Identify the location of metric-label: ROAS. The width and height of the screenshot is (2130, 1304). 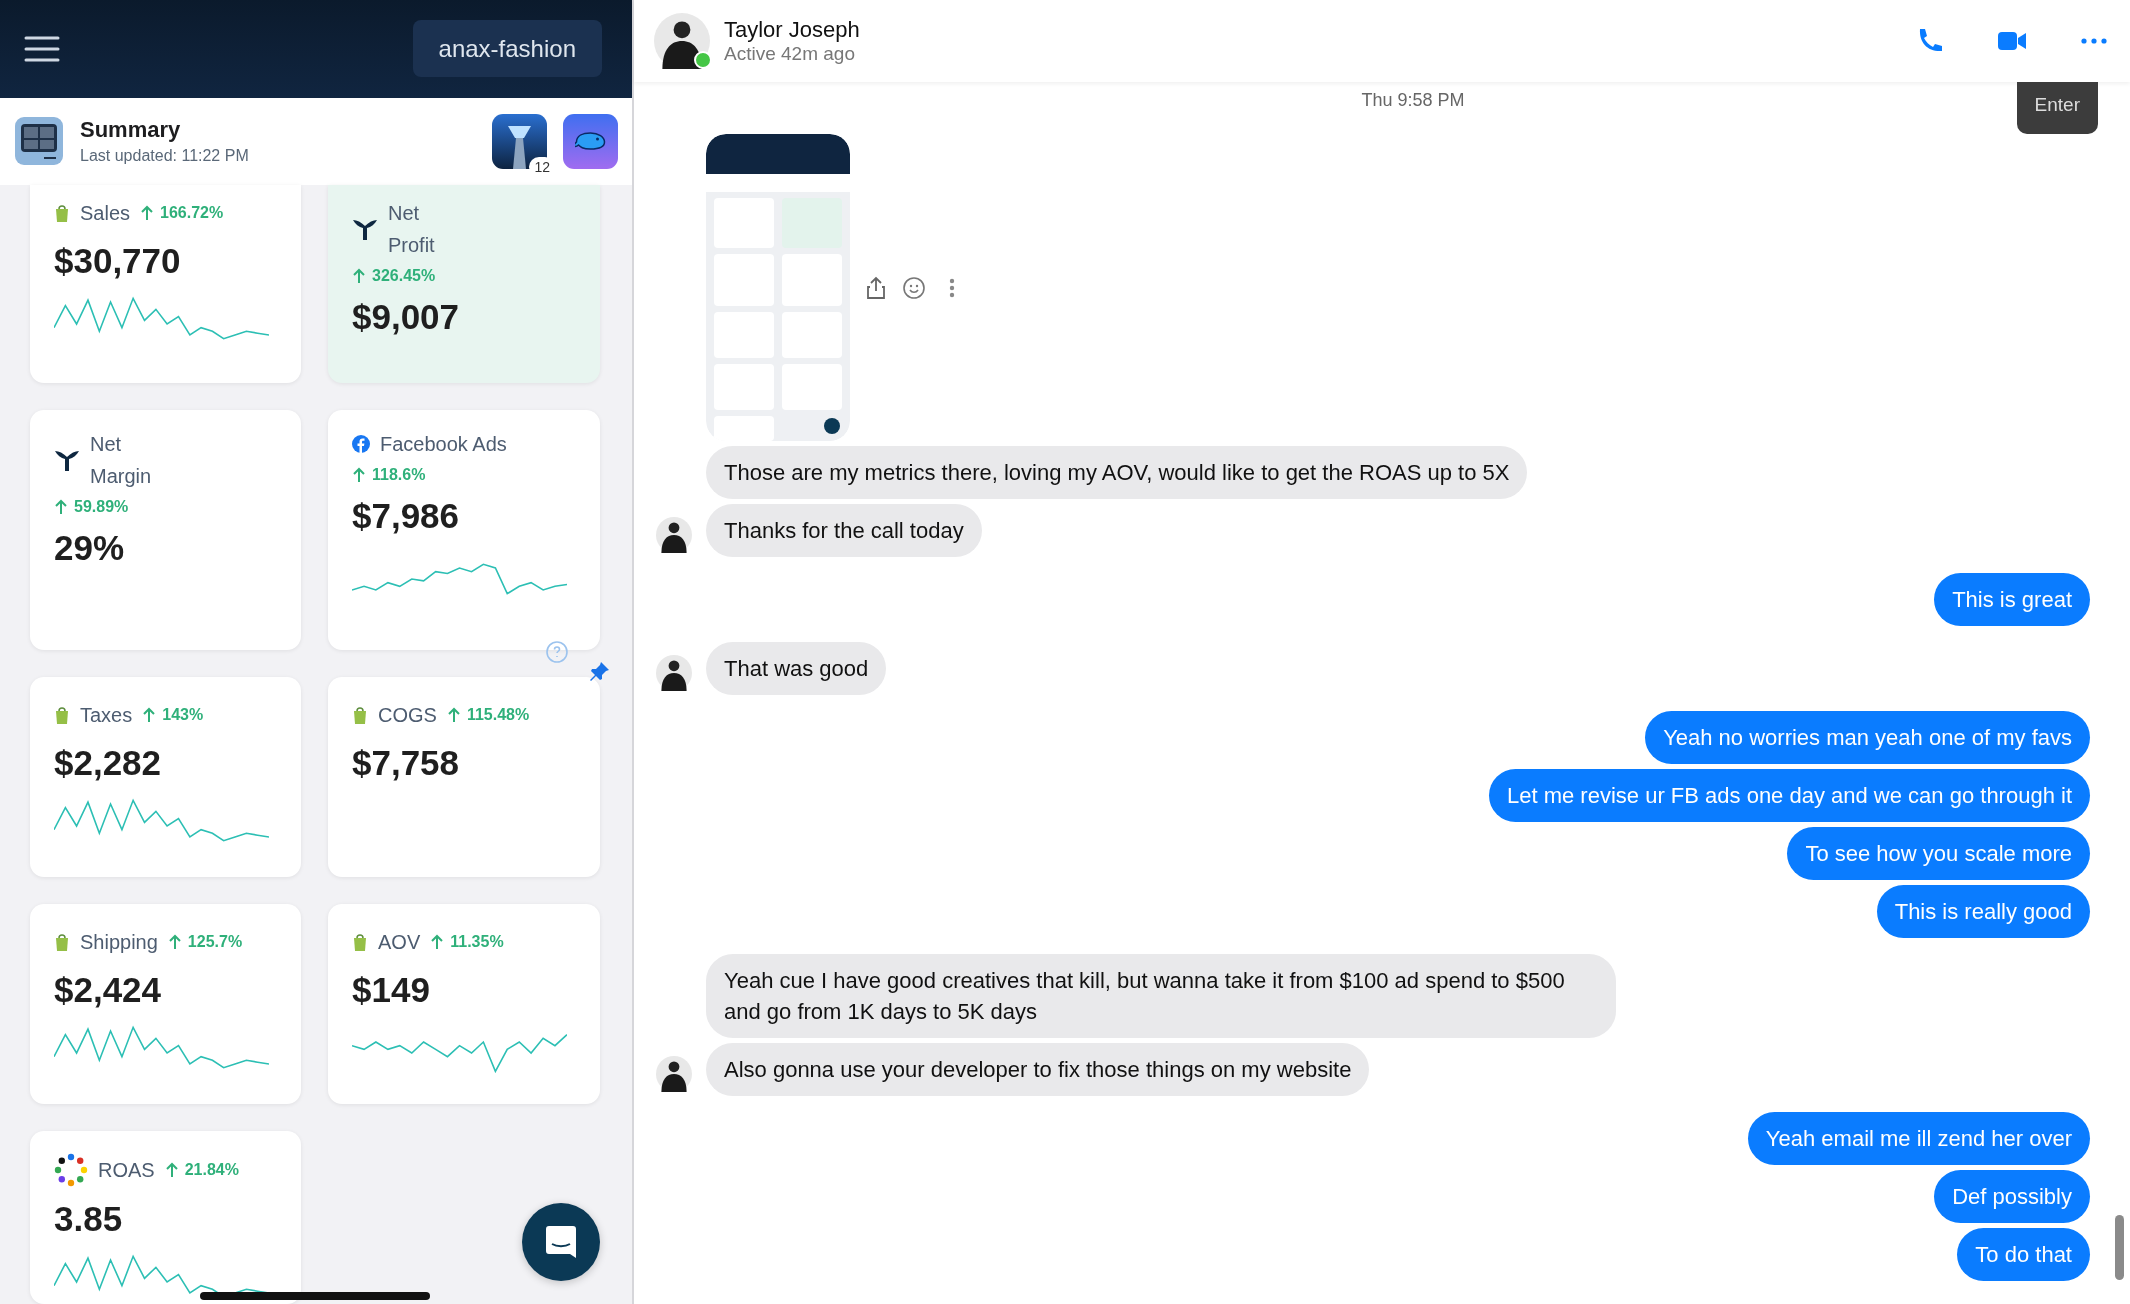
(126, 1170).